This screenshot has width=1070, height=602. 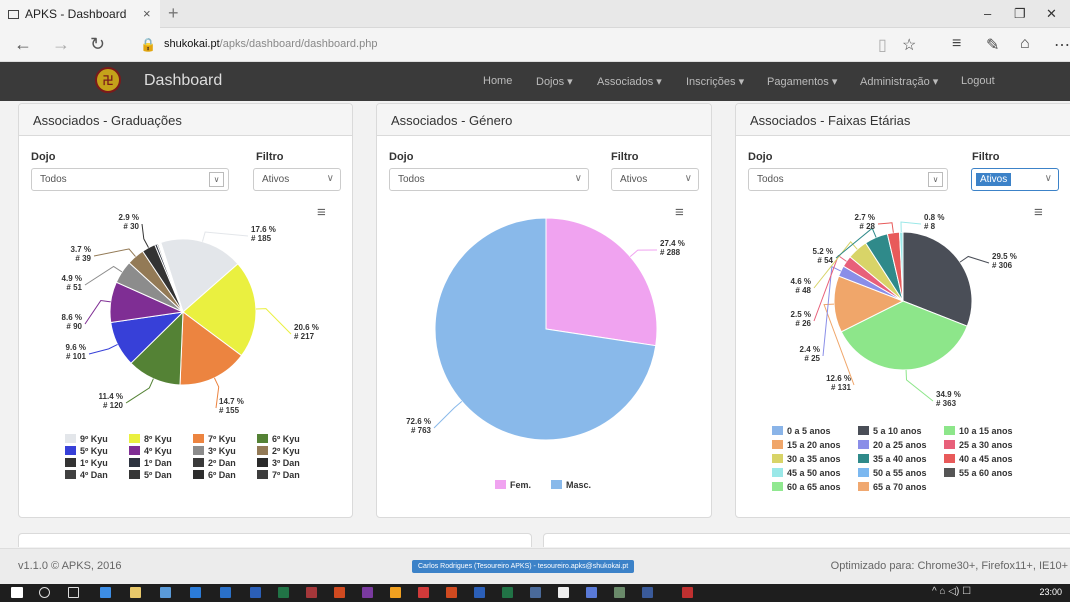 I want to click on start-icon, so click(x=17, y=592).